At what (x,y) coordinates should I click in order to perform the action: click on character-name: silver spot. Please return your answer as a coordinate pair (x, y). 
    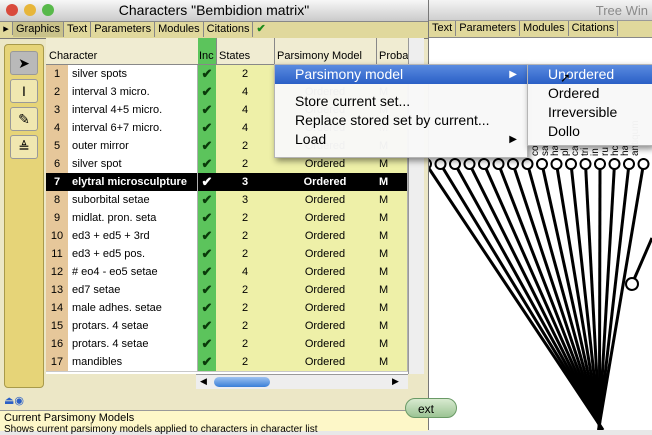
    Looking at the image, I should click on (133, 164).